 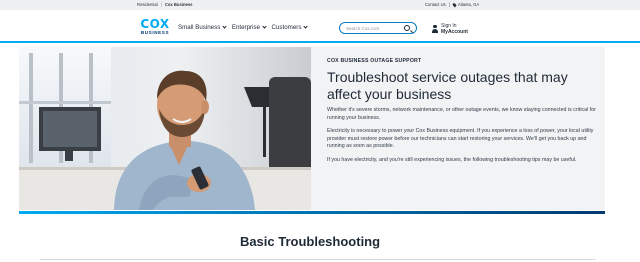 I want to click on hero-eyebrow: COX BUSINESS OUTAGE SUPPORT, so click(x=374, y=61).